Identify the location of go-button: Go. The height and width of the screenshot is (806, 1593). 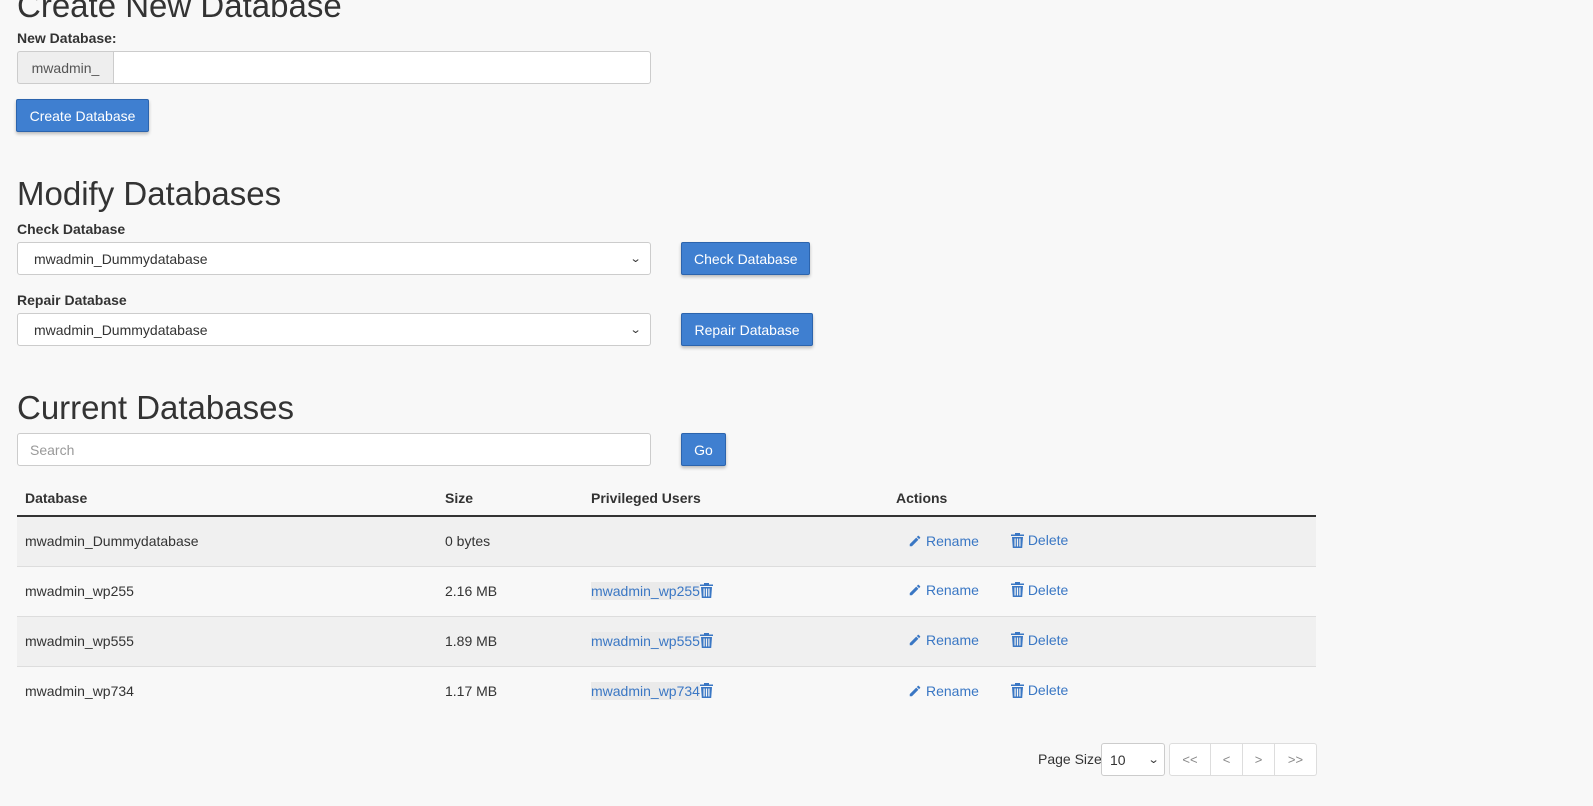
(703, 449).